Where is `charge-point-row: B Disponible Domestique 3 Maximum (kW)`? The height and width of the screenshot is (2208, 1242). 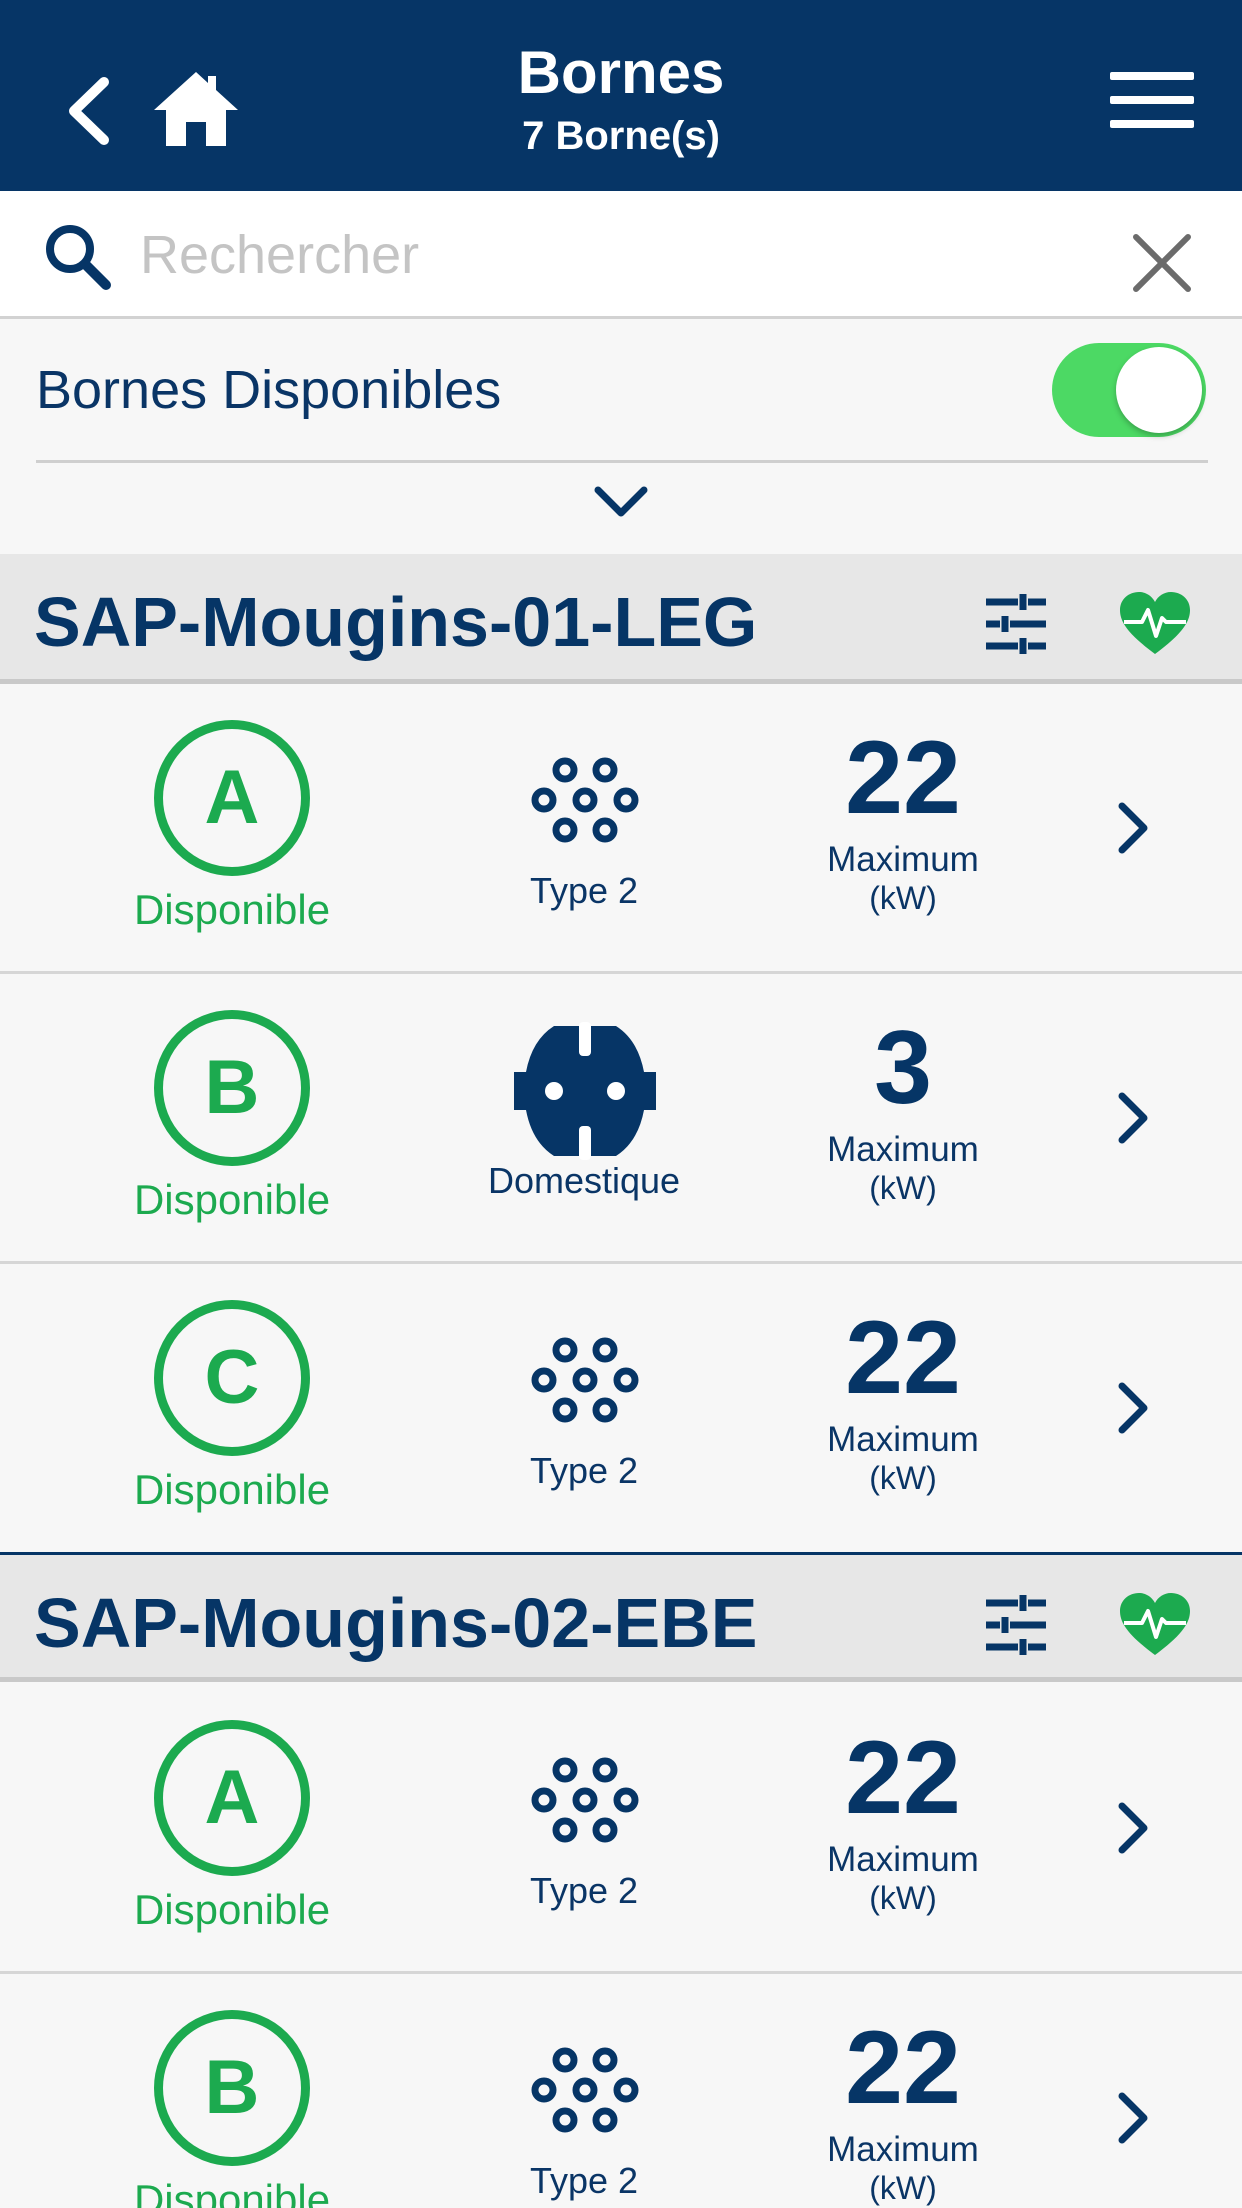
charge-point-row: B Disponible Domestique 3 Maximum (kW) is located at coordinates (621, 1119).